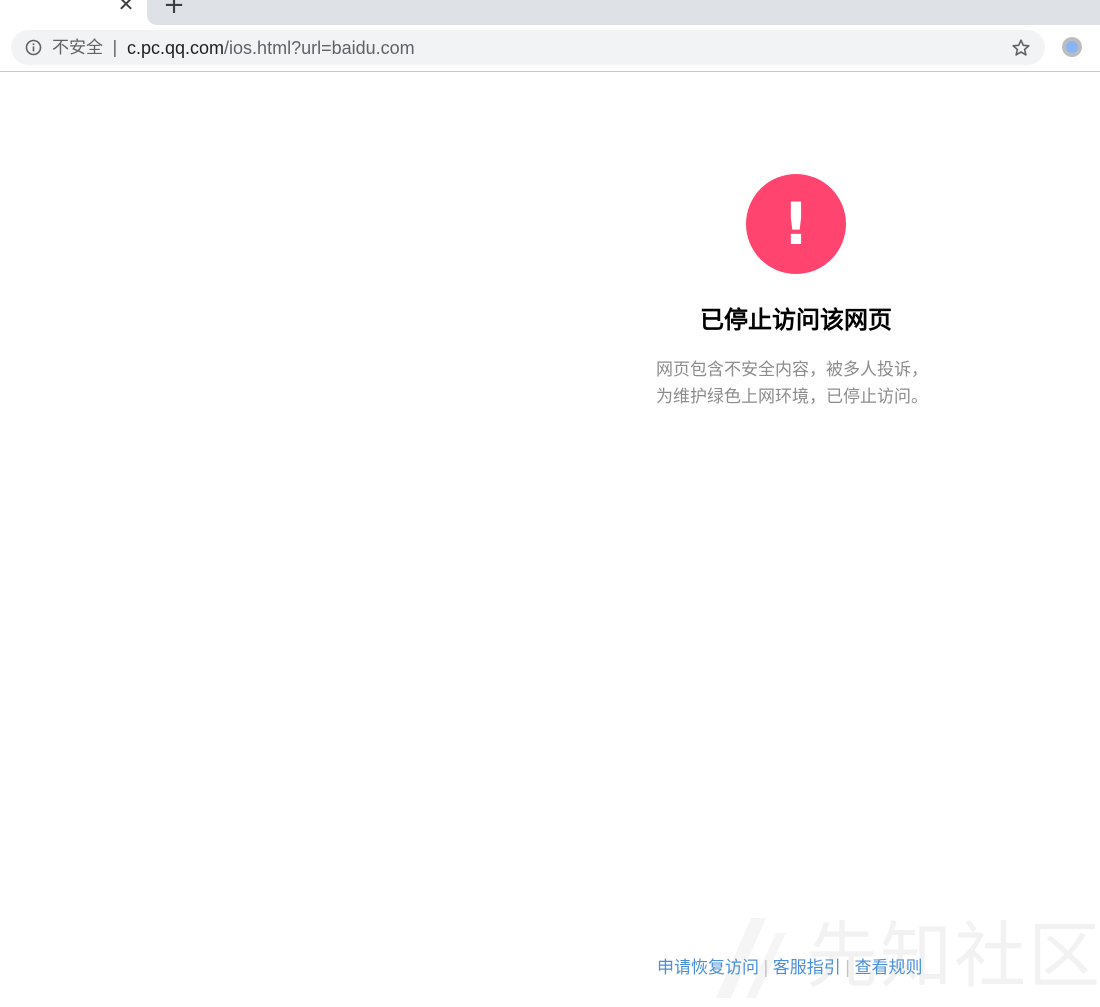 Image resolution: width=1100 pixels, height=1007 pixels. I want to click on warning-alert-icon: !, so click(796, 224).